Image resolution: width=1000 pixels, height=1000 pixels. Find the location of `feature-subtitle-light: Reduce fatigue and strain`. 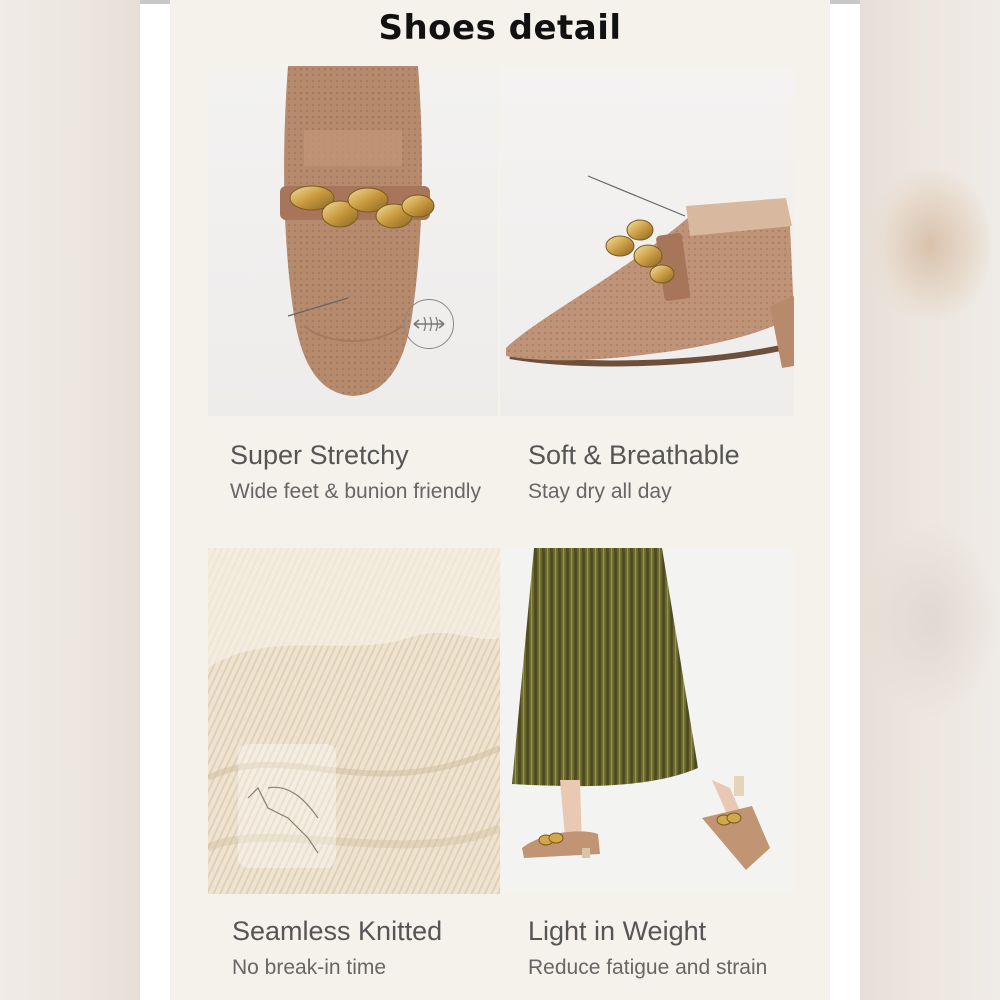

feature-subtitle-light: Reduce fatigue and strain is located at coordinates (648, 967).